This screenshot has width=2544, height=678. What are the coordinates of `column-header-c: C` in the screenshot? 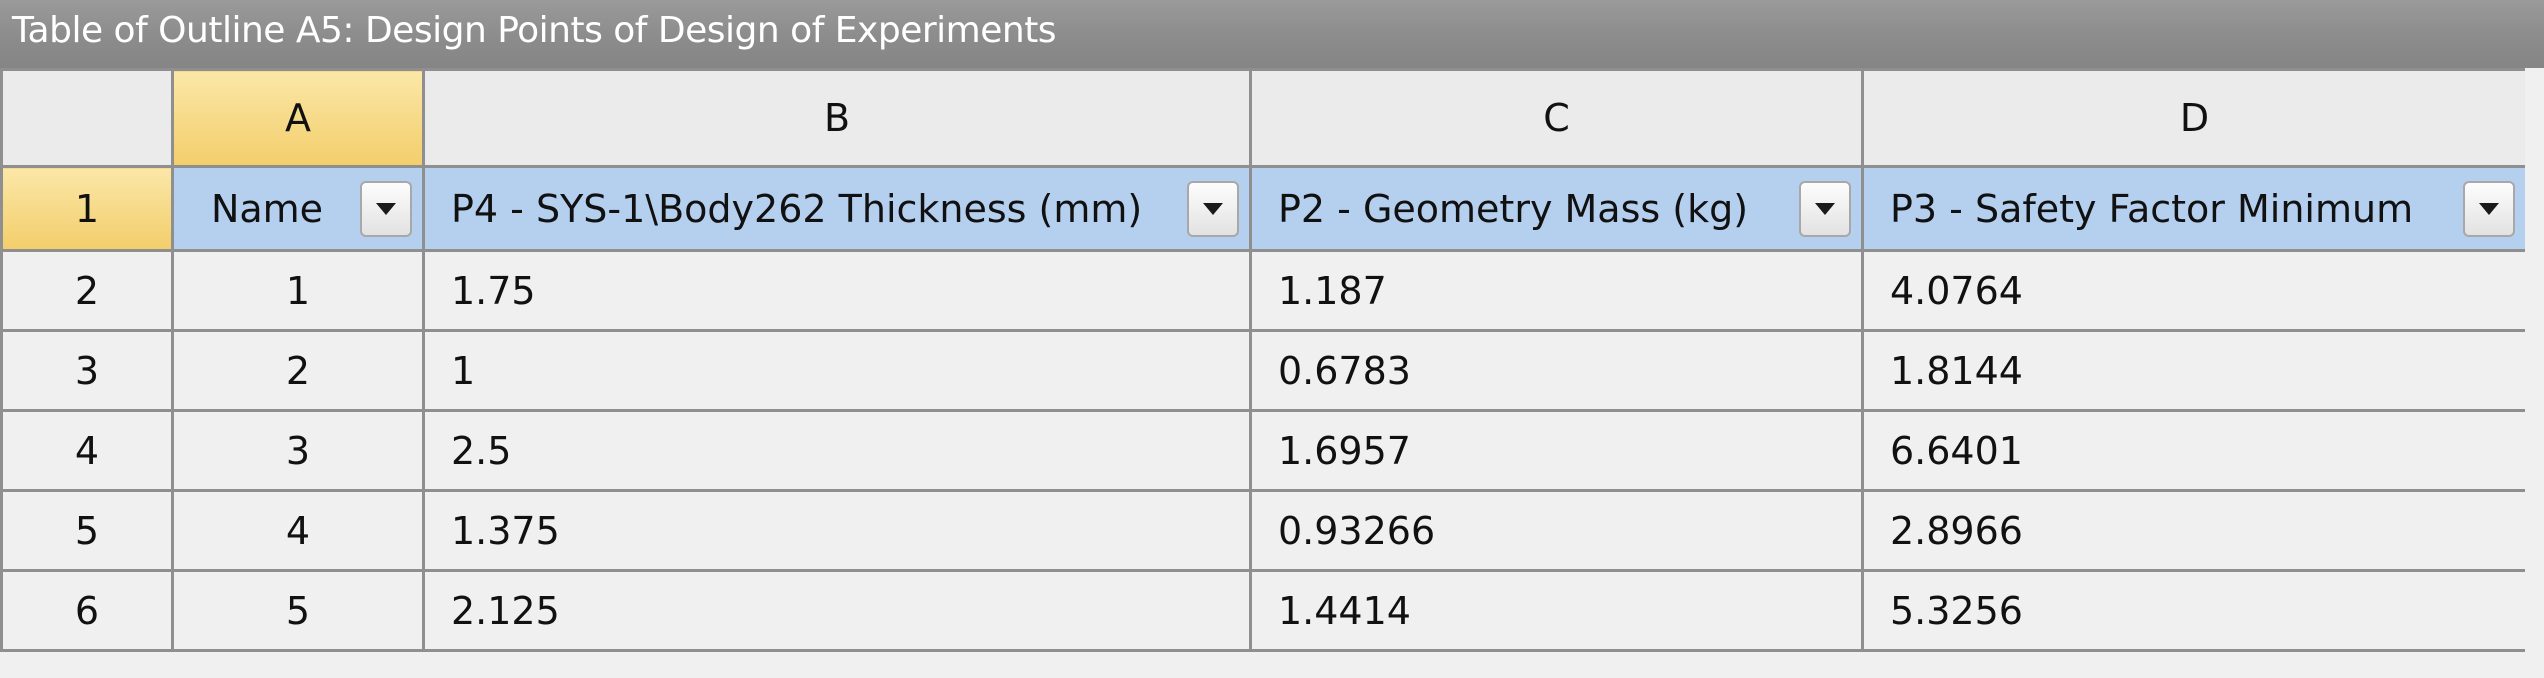 It's located at (1556, 118).